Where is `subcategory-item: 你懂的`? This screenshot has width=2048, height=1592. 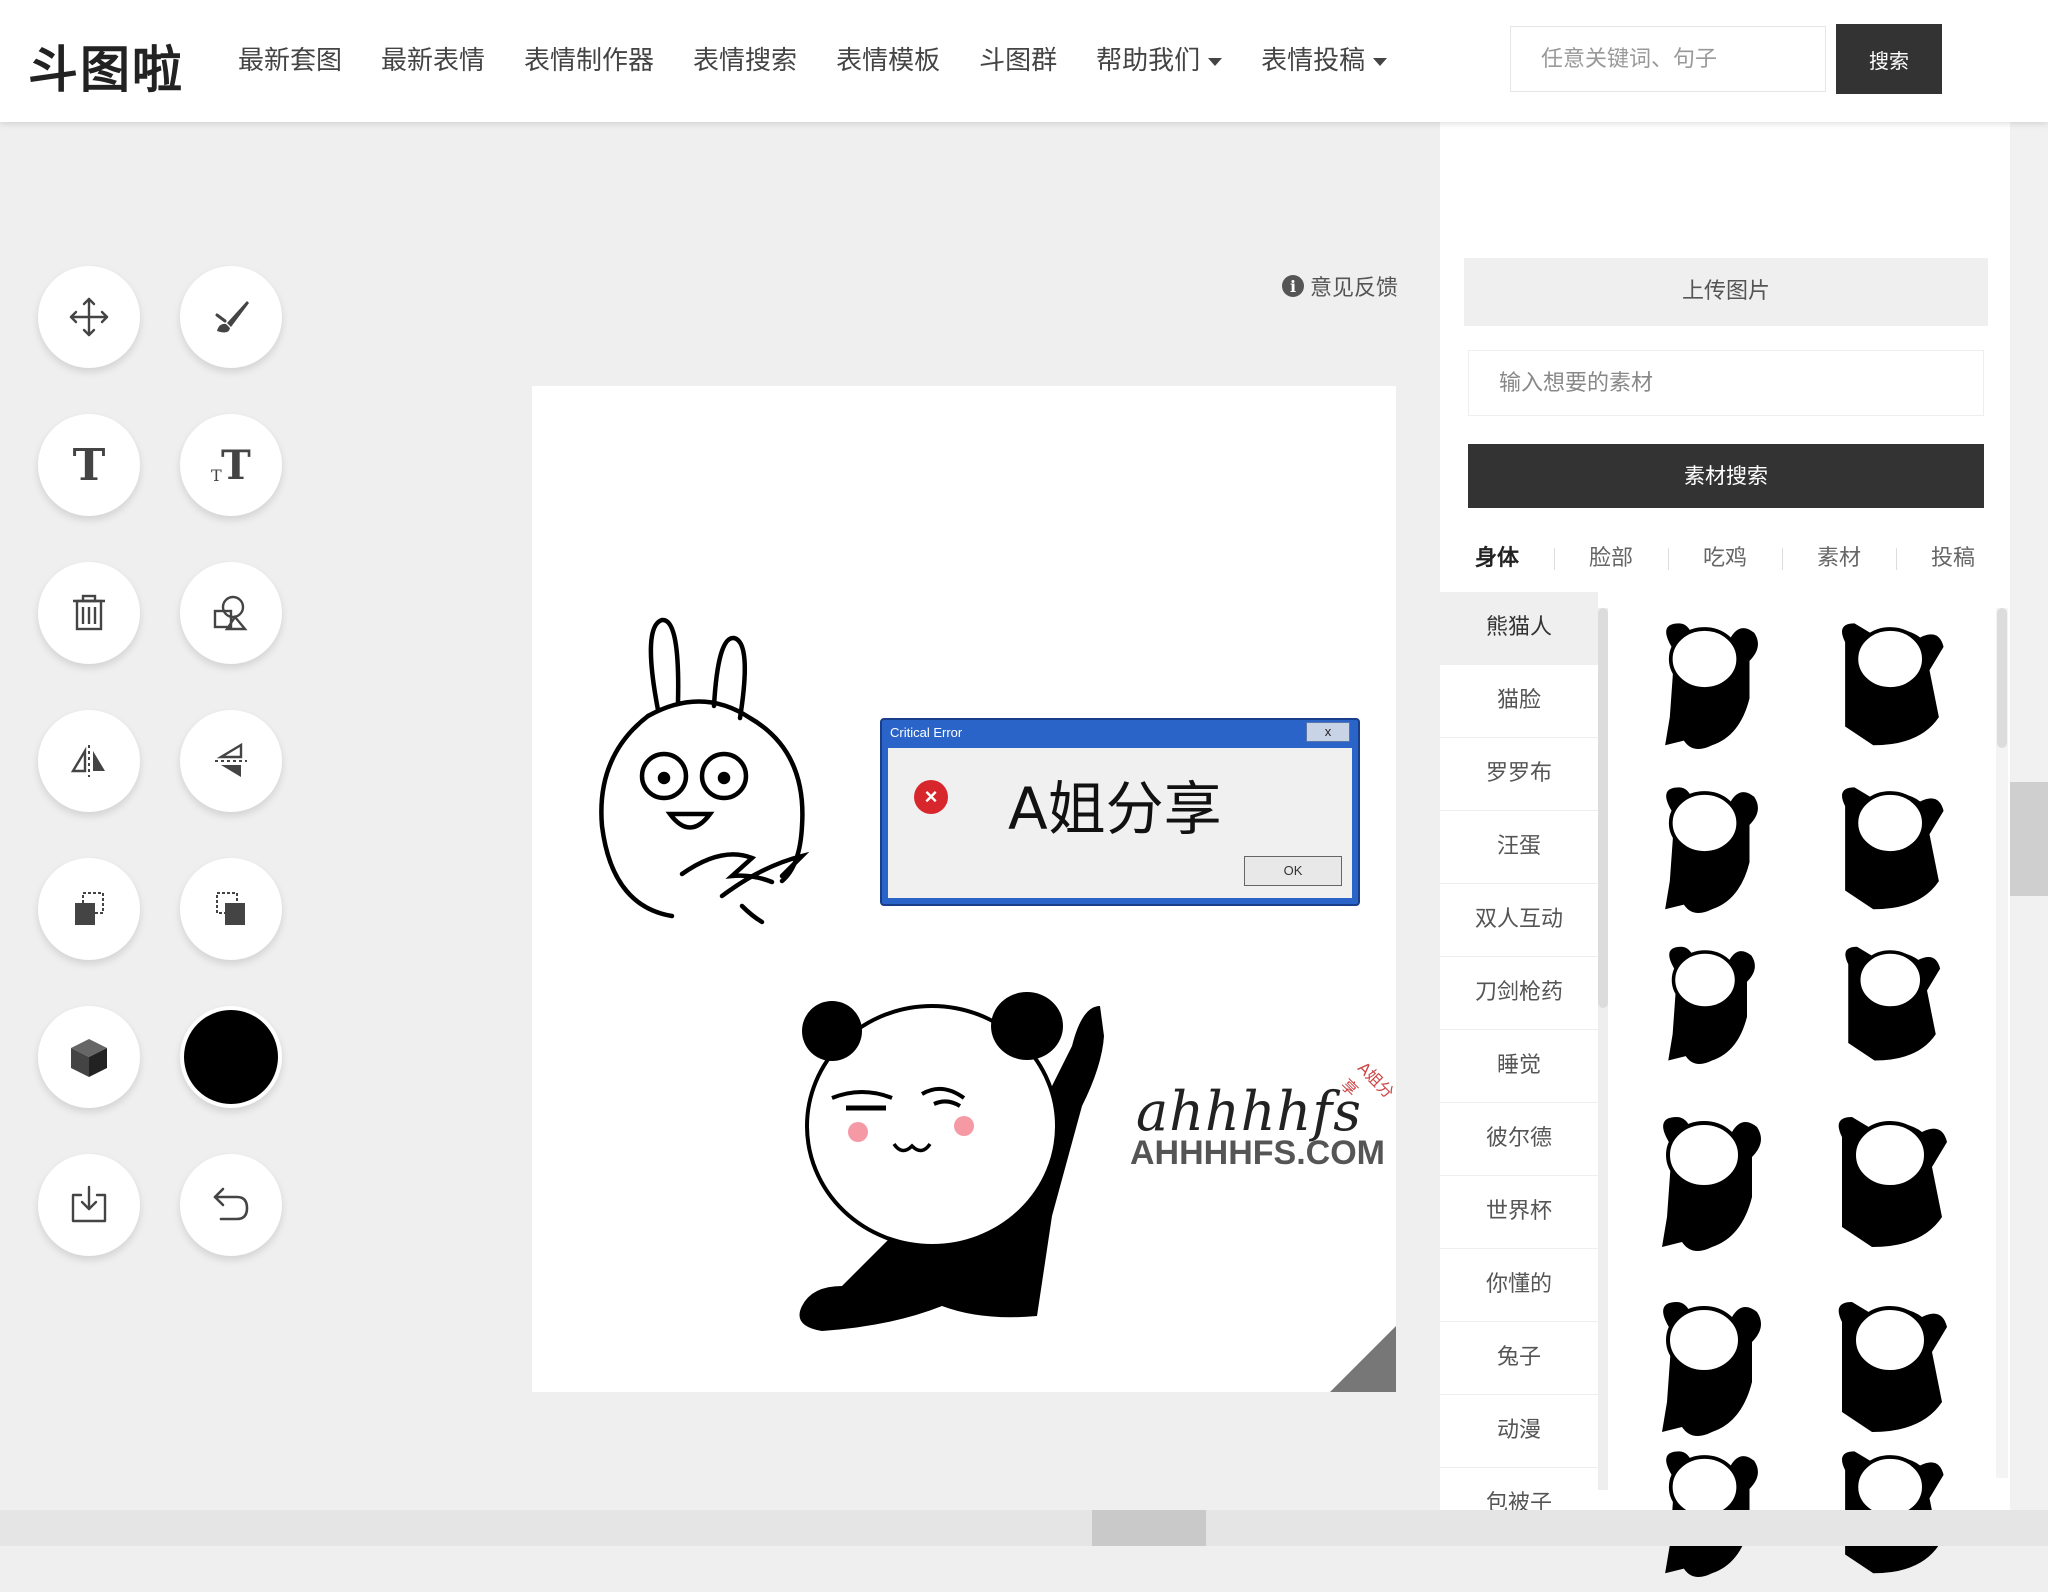 subcategory-item: 你懂的 is located at coordinates (1519, 1285).